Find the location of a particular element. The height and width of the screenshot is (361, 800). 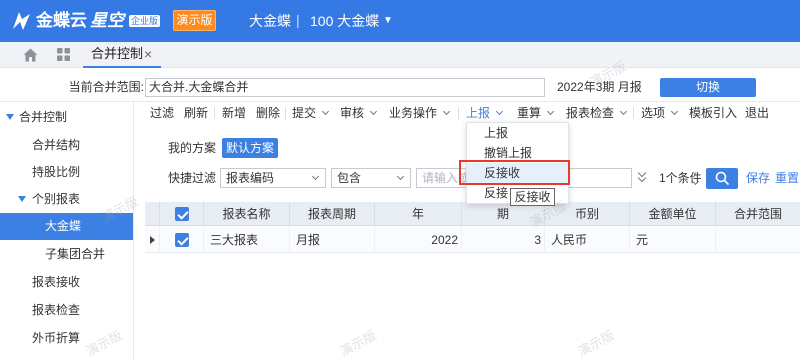

table-cell: 元 is located at coordinates (673, 240).